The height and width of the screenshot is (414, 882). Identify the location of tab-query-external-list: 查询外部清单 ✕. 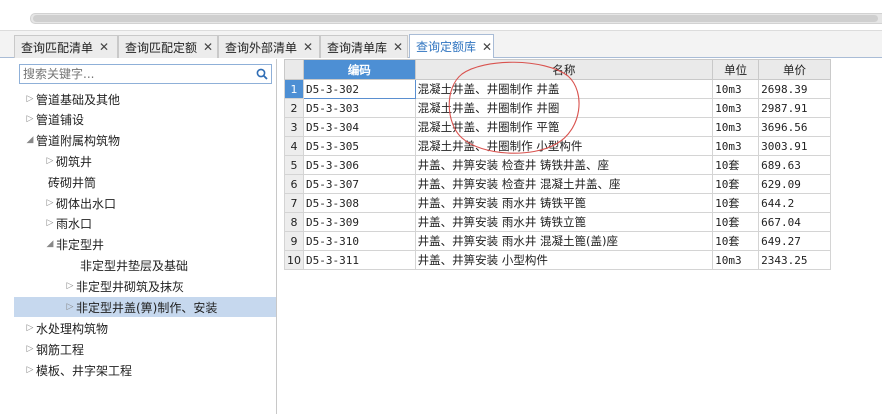
(269, 46).